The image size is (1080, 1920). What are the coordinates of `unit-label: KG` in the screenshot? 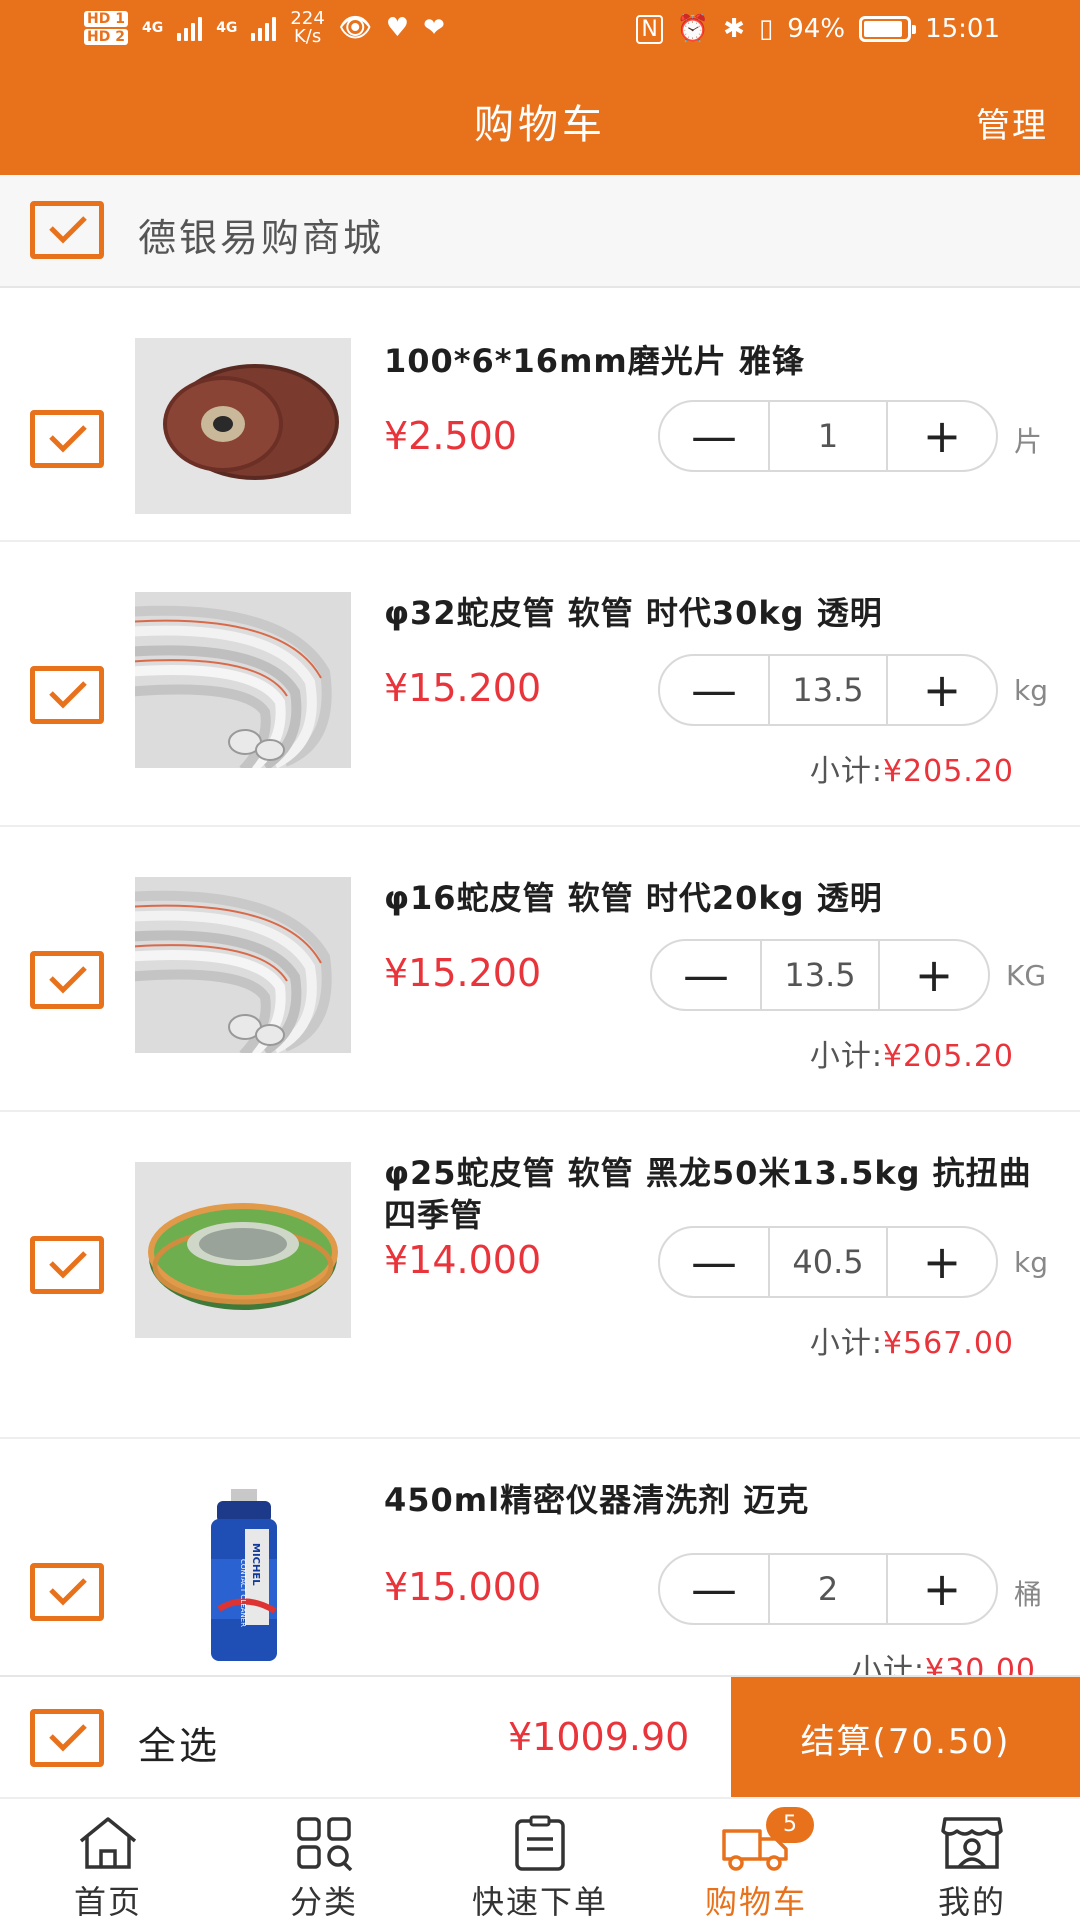 It's located at (1026, 975).